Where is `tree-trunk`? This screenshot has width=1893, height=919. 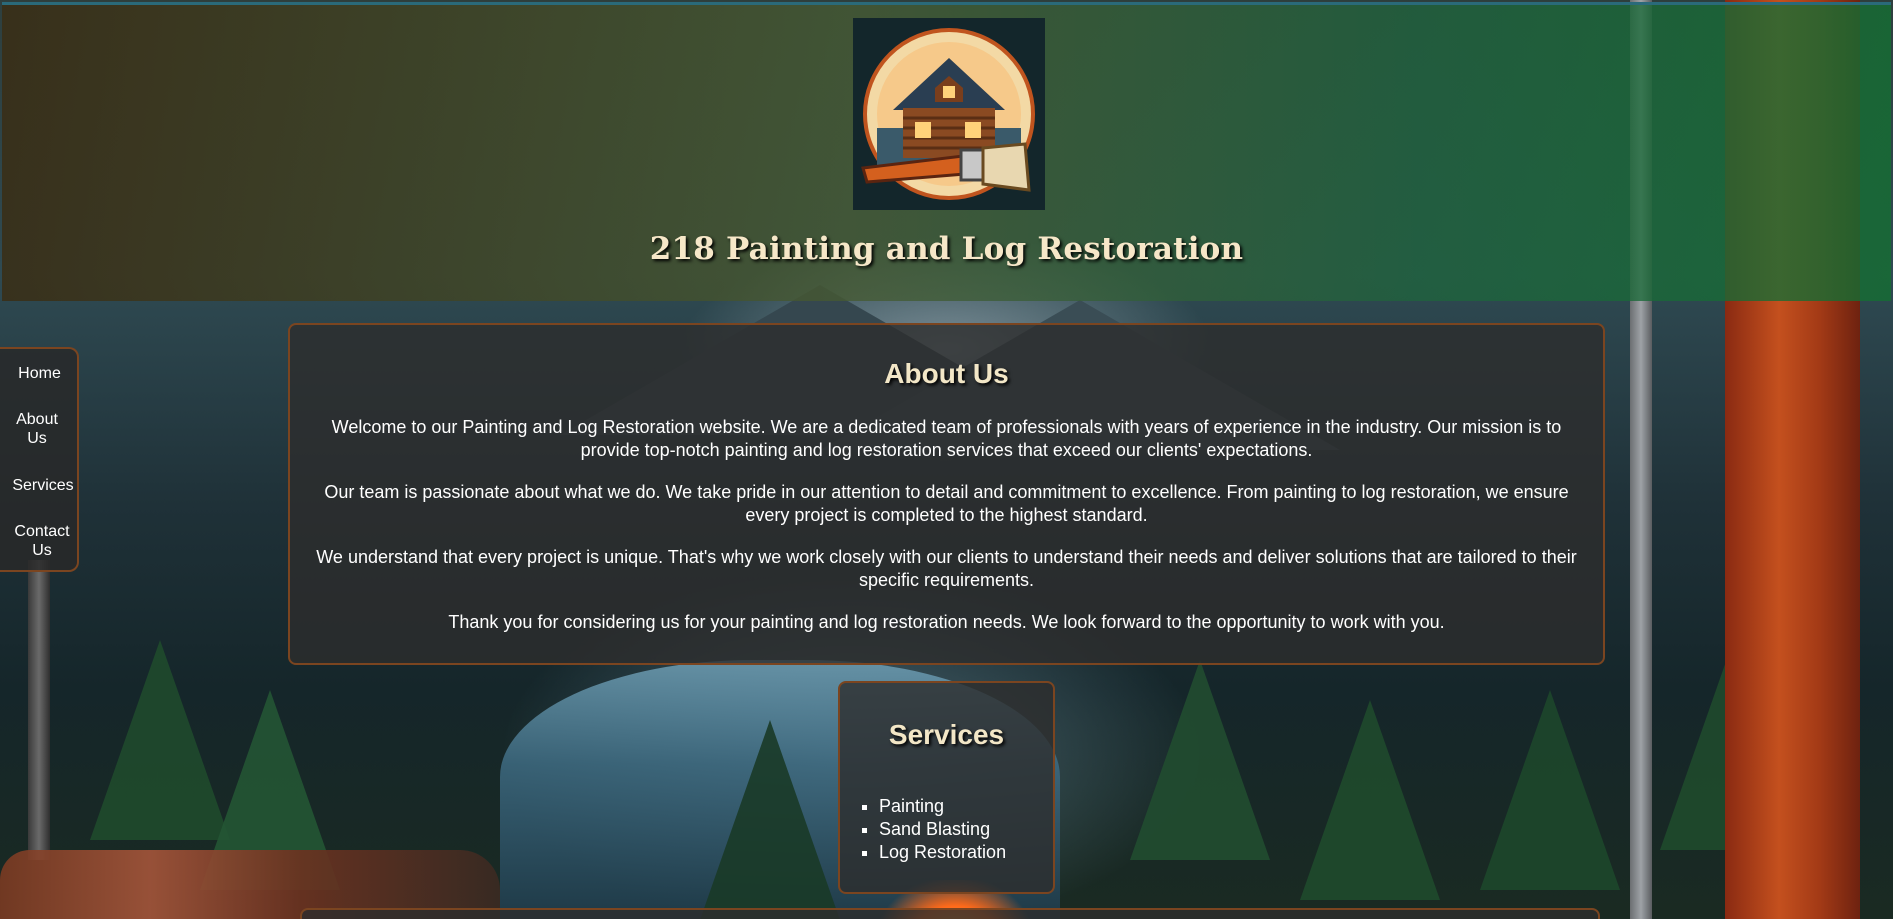 tree-trunk is located at coordinates (39, 710).